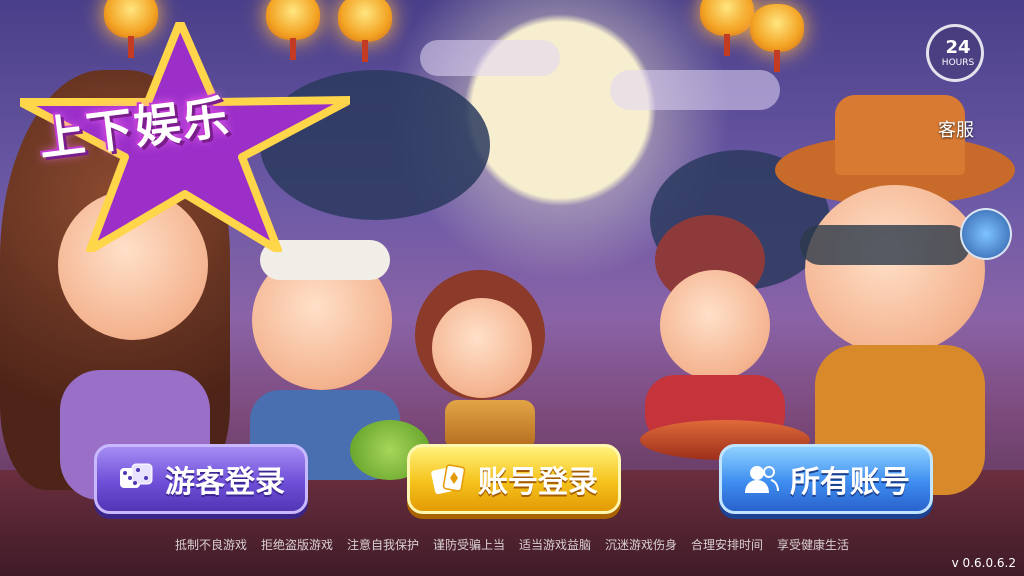 The width and height of the screenshot is (1024, 576). Describe the element at coordinates (983, 563) in the screenshot. I see `version-label: v 0.6.0.6.2` at that location.